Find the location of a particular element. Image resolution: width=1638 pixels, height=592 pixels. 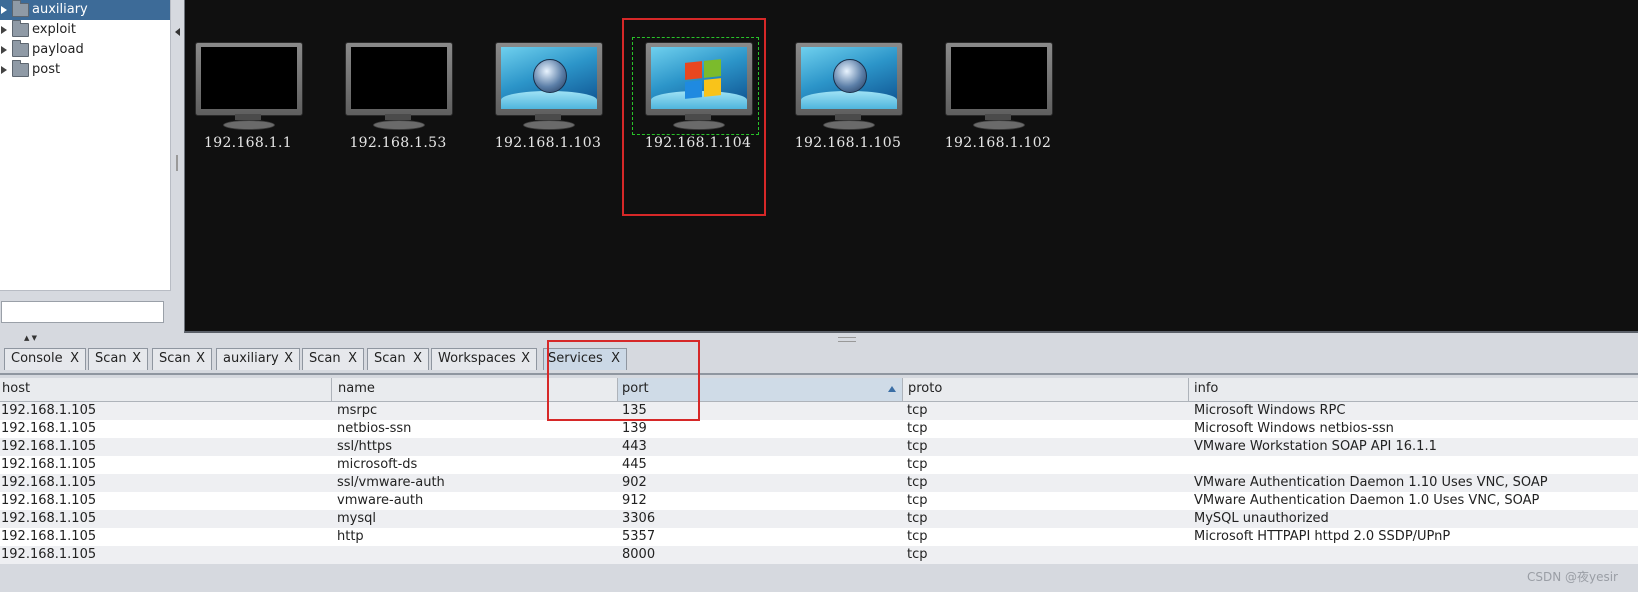

table-row: 192.168.1.105 microsoft-ds 445 tcp is located at coordinates (819, 465).